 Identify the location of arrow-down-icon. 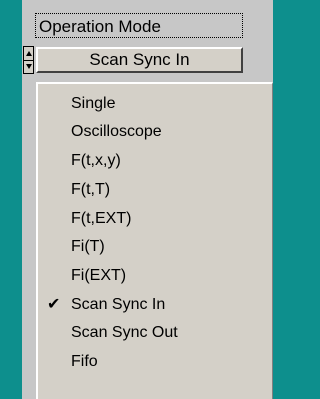
(28, 66).